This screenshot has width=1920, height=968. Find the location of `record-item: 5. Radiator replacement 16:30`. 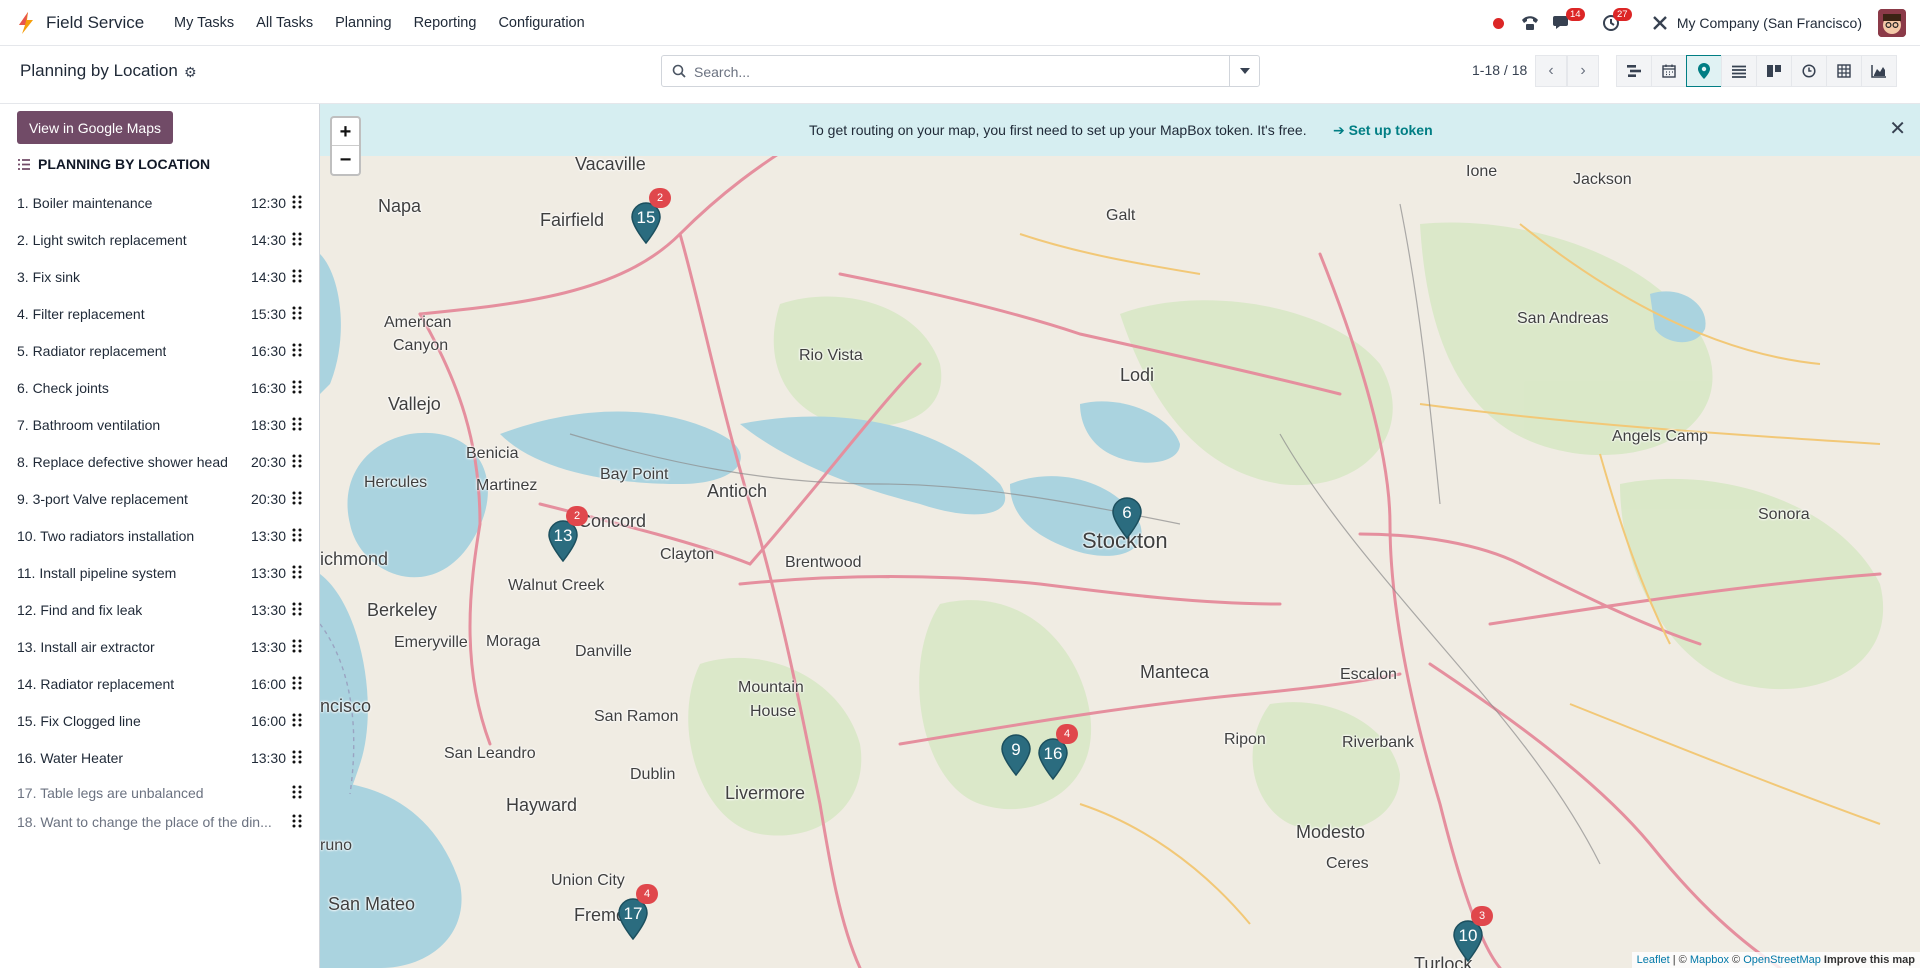

record-item: 5. Radiator replacement 16:30 is located at coordinates (160, 351).